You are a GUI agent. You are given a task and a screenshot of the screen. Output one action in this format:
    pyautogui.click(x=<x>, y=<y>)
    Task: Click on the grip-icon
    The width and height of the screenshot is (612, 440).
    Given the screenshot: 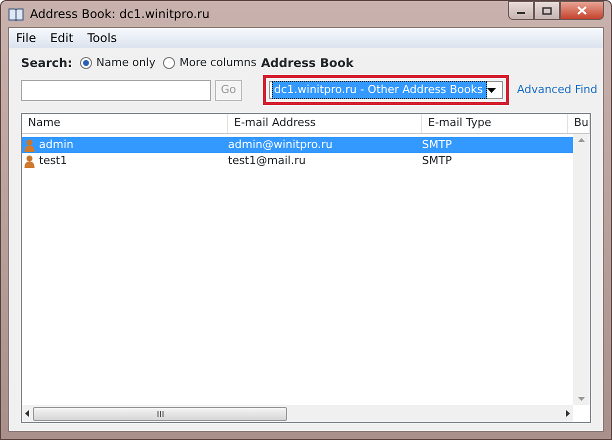 What is the action you would take?
    pyautogui.click(x=160, y=413)
    